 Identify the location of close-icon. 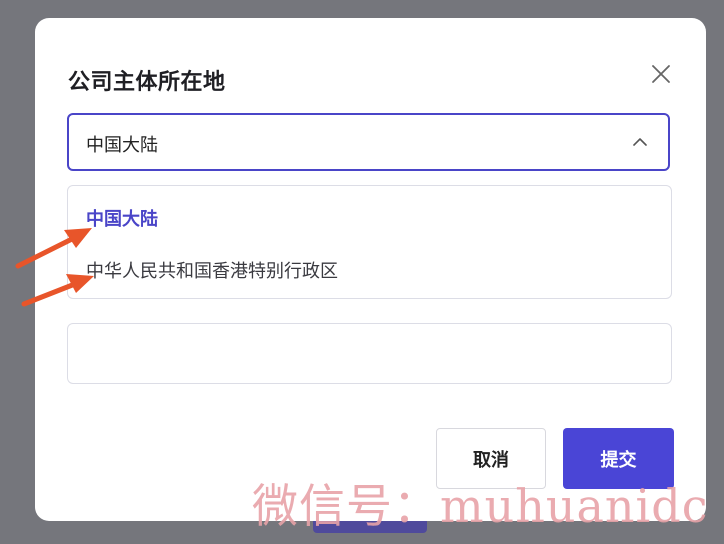
(661, 74).